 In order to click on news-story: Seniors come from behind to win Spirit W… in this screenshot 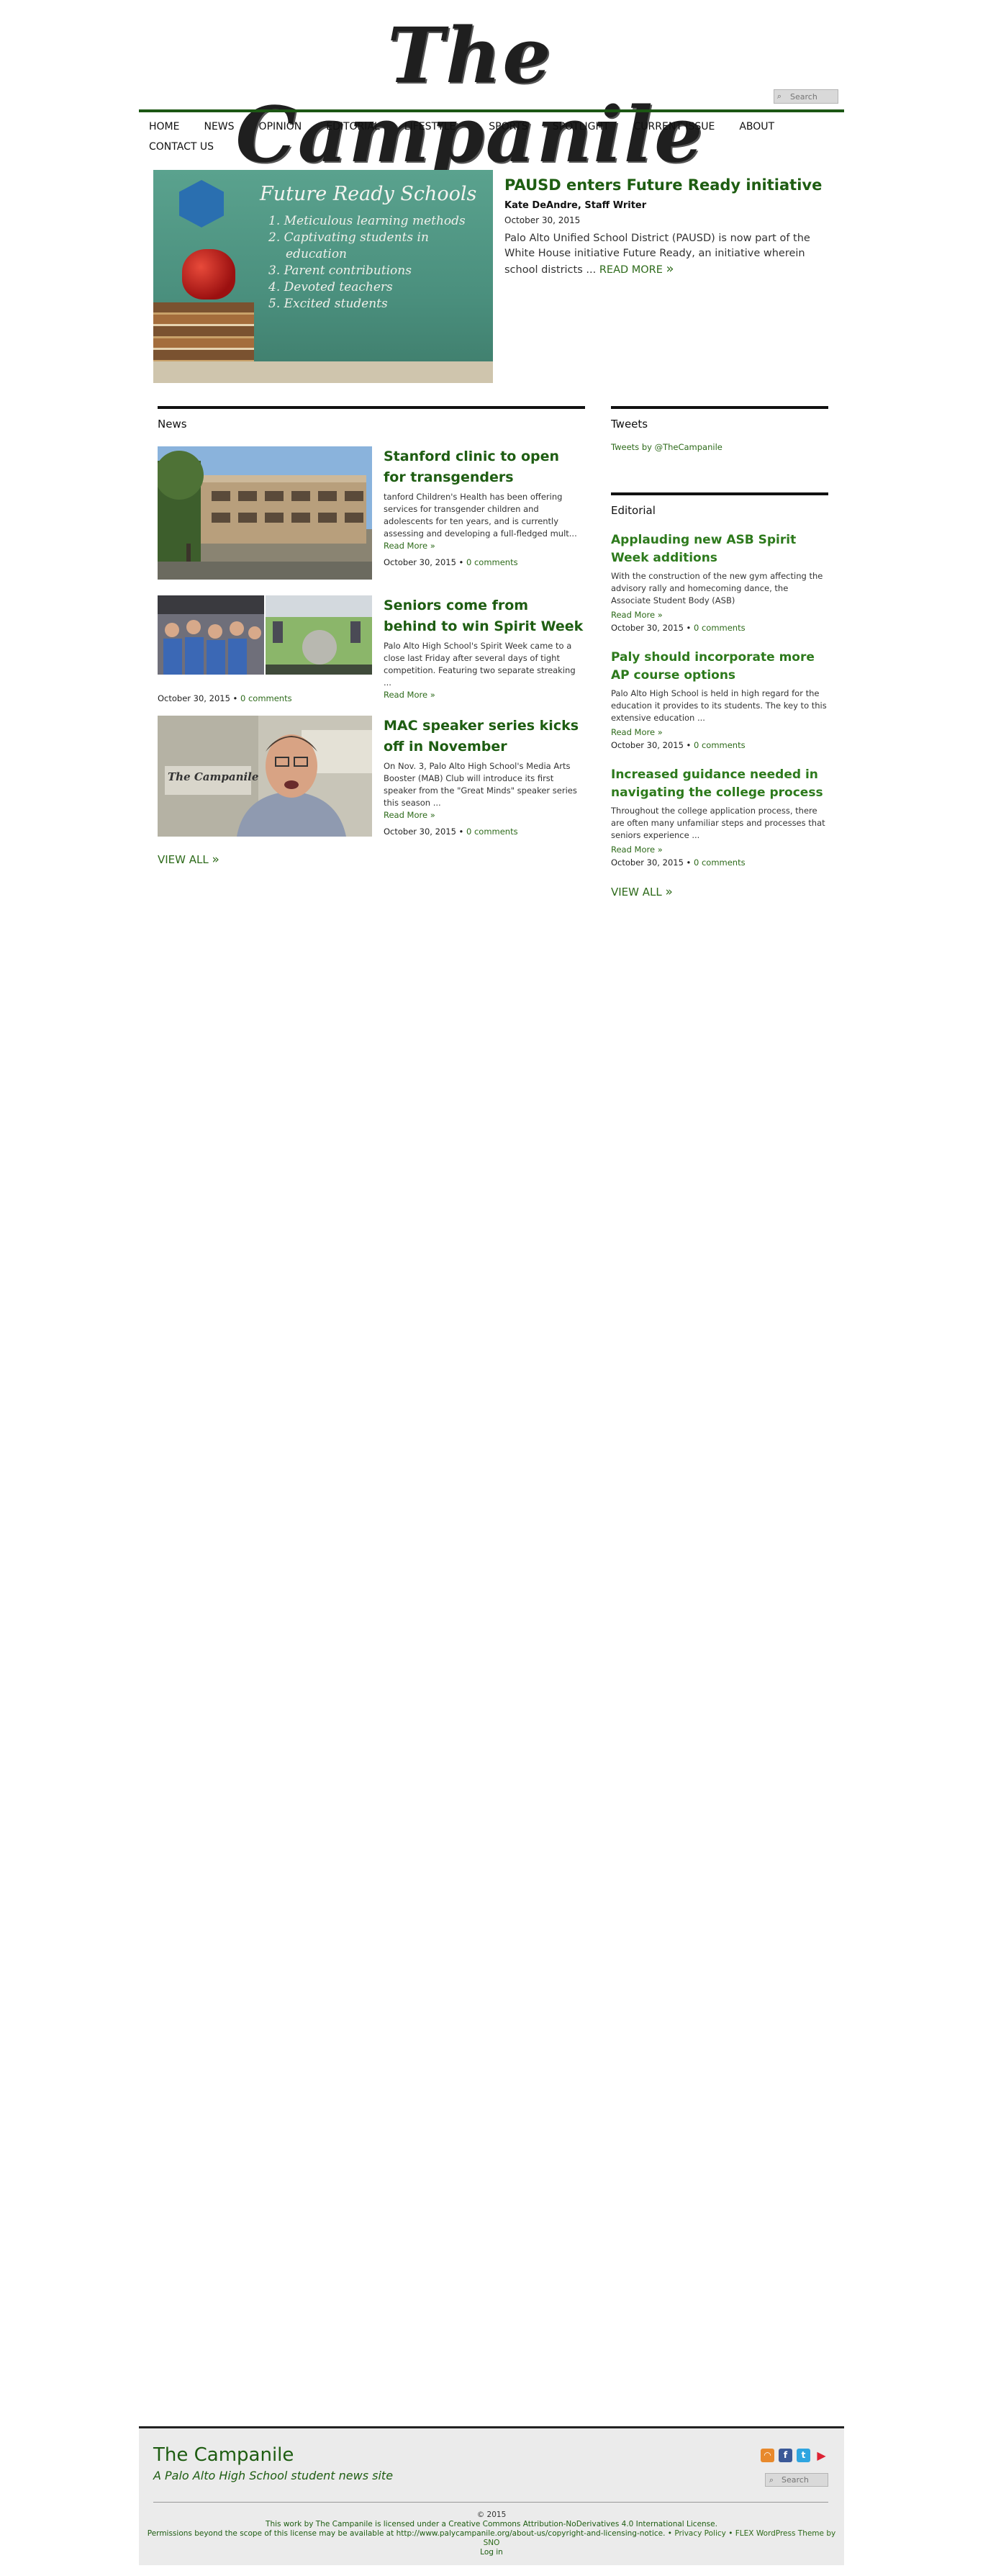, I will do `click(371, 649)`.